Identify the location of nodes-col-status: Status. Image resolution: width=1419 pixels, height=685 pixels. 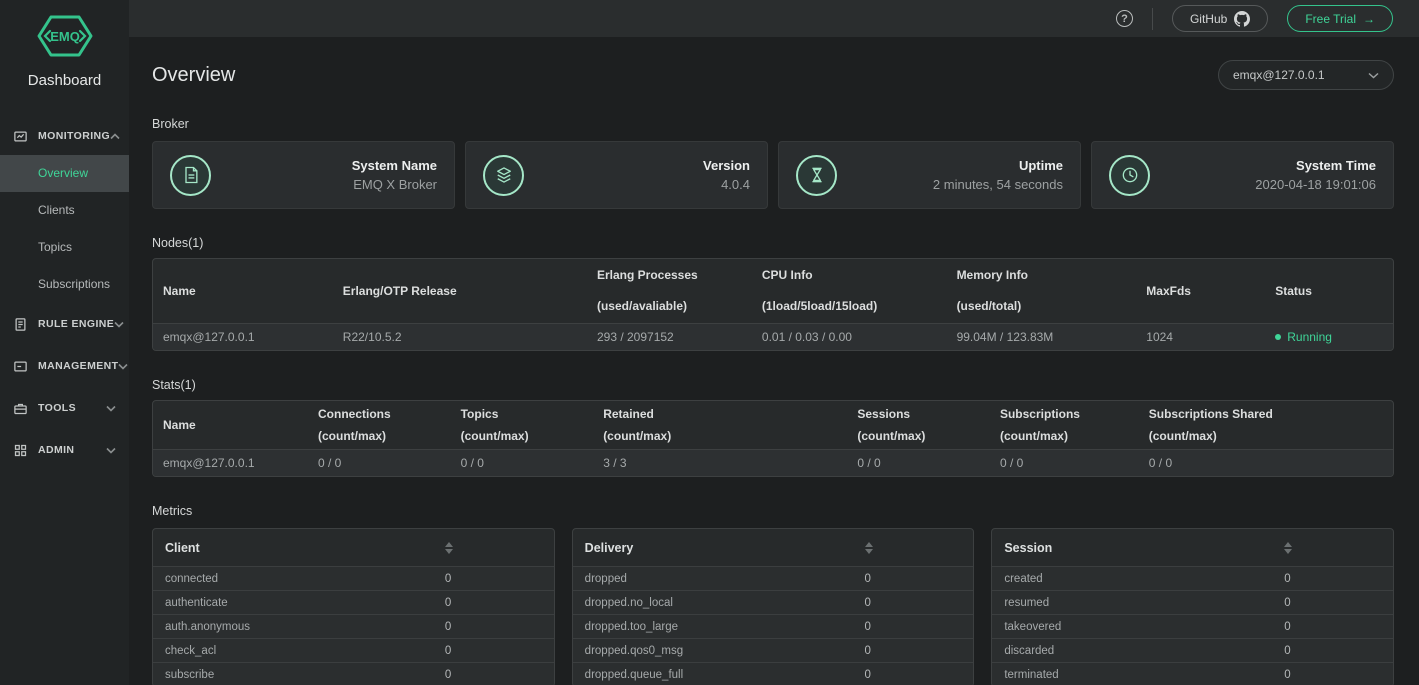
(1293, 290).